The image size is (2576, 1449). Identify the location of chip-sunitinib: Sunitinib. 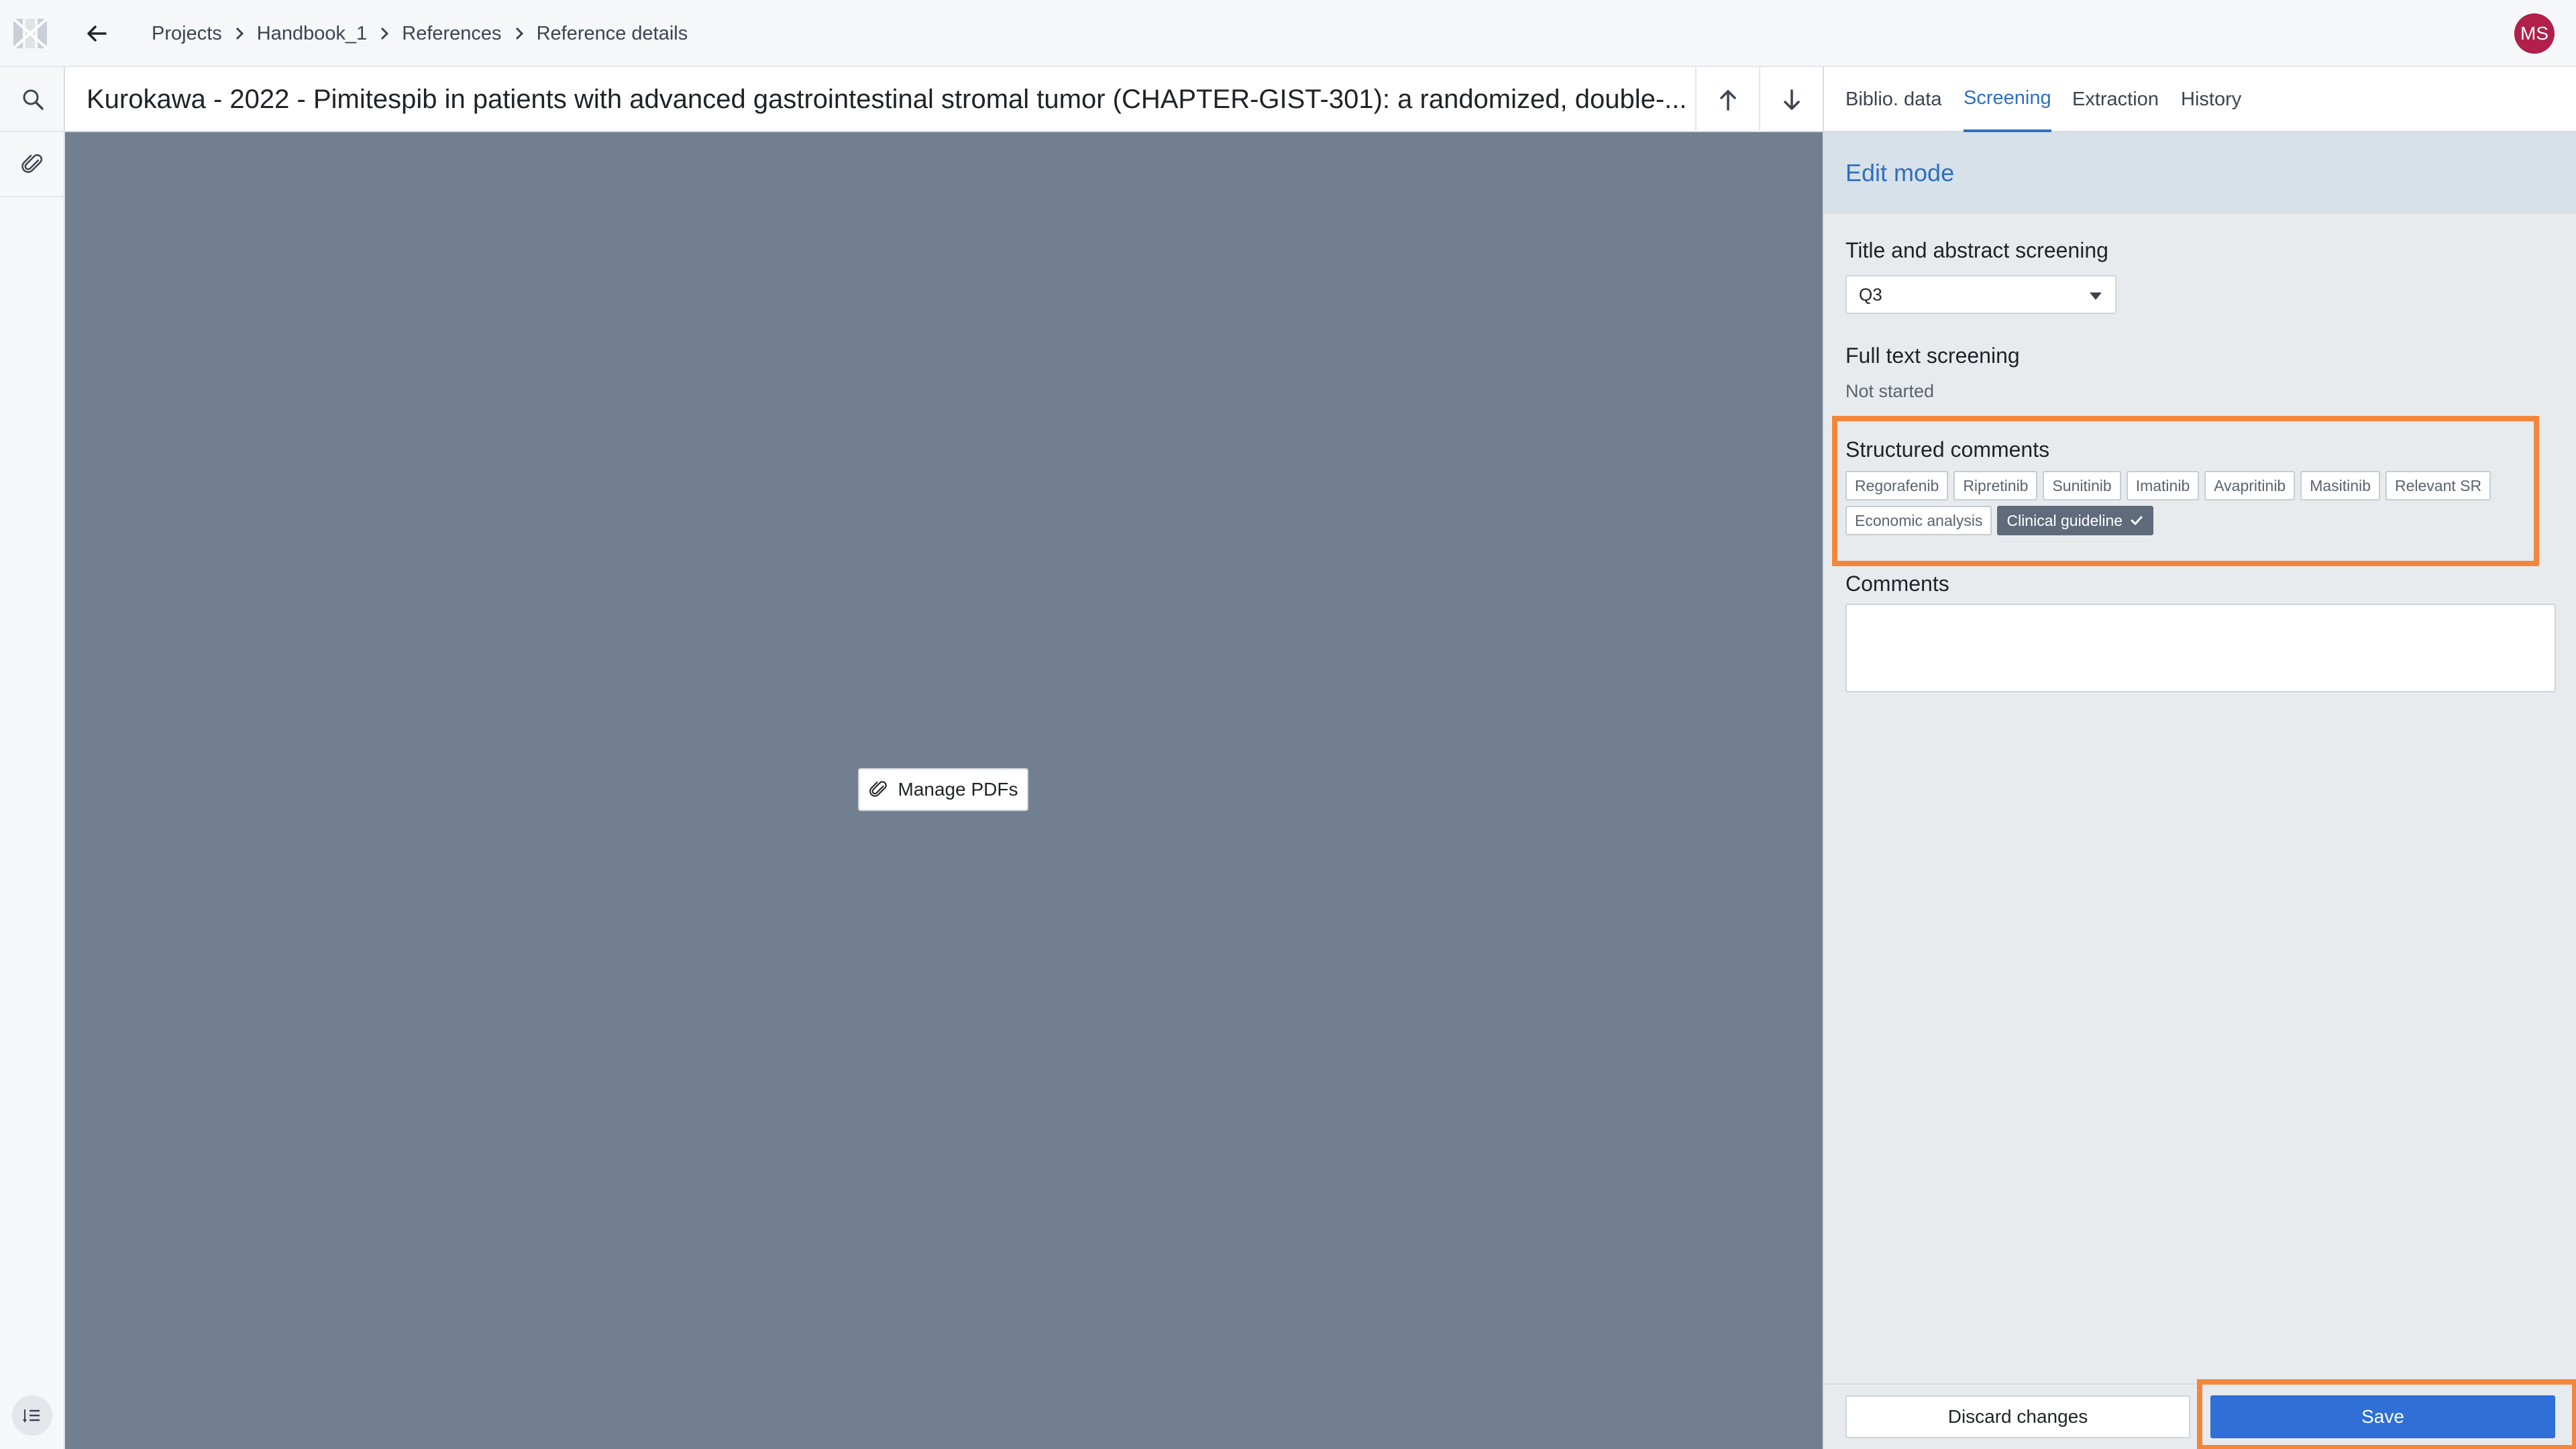
(2082, 485).